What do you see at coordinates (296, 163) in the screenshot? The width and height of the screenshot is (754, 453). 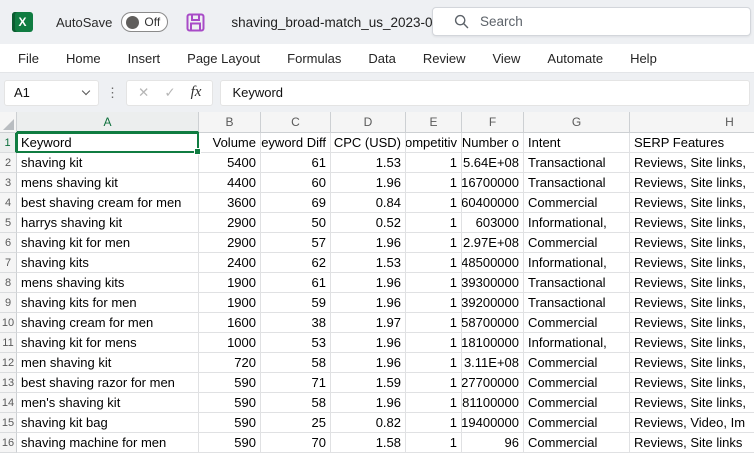 I see `cell-C2: 61` at bounding box center [296, 163].